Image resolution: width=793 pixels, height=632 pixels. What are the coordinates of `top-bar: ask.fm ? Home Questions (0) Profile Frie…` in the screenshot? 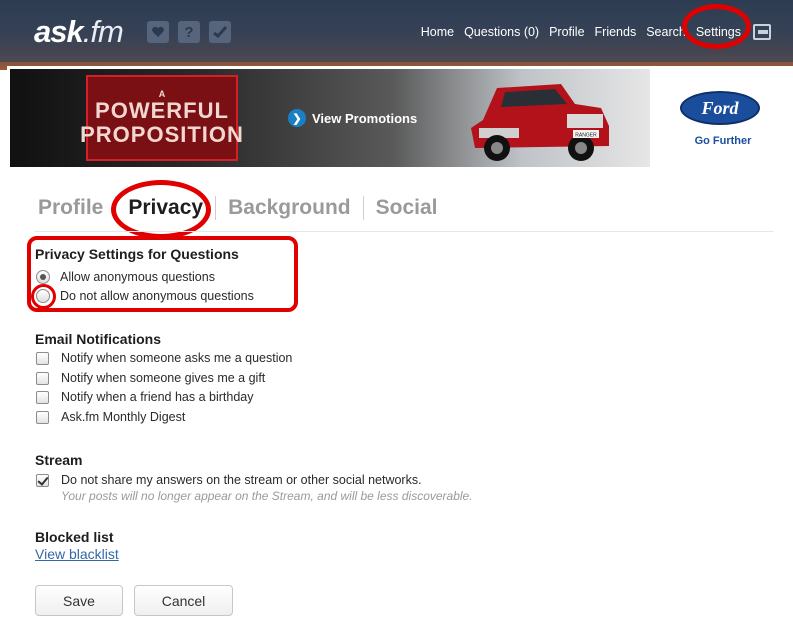 It's located at (396, 35).